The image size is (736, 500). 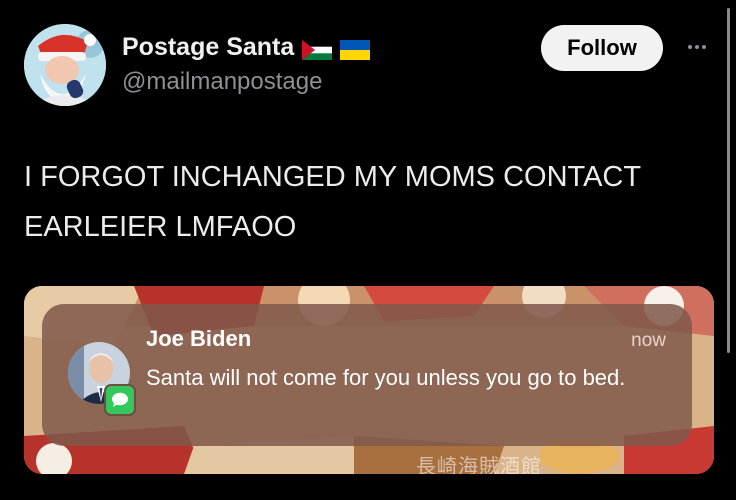 I want to click on follow-button: Follow, so click(x=602, y=48).